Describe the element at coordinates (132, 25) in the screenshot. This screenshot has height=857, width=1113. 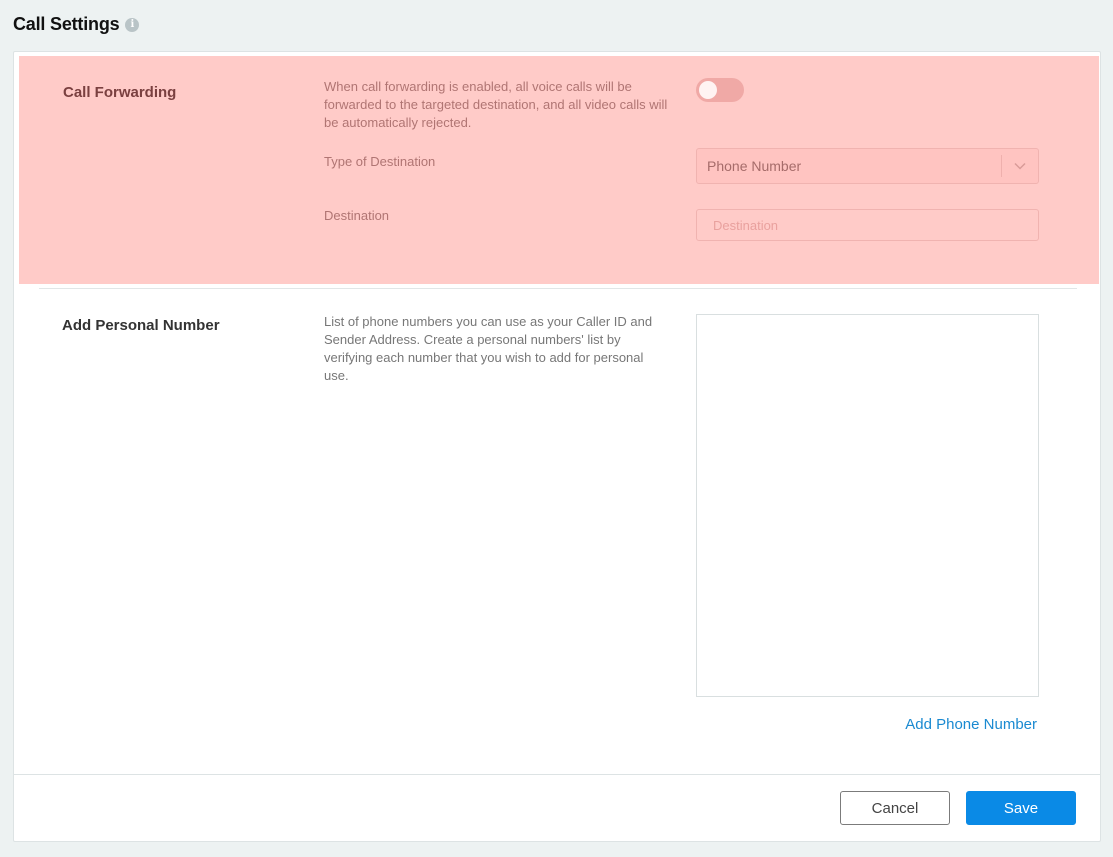
I see `info-icon: i` at that location.